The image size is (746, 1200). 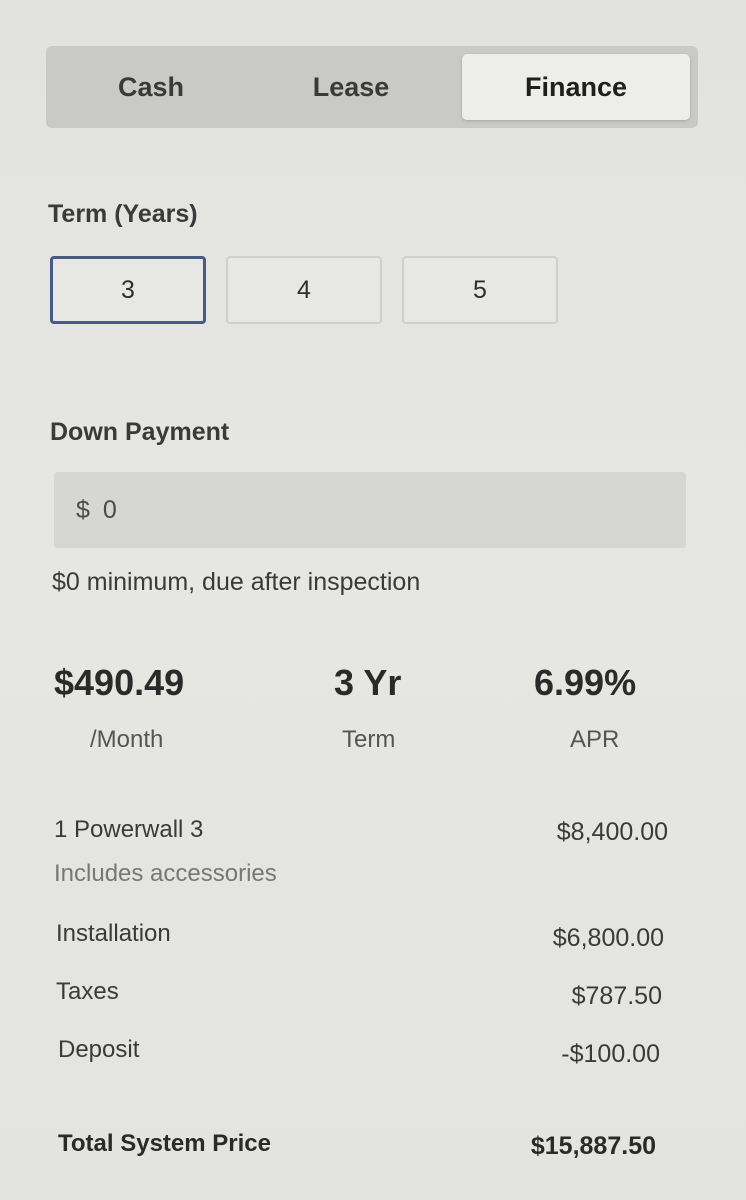 I want to click on down-payment-hint: $0 minimum, due after inspection, so click(x=236, y=582).